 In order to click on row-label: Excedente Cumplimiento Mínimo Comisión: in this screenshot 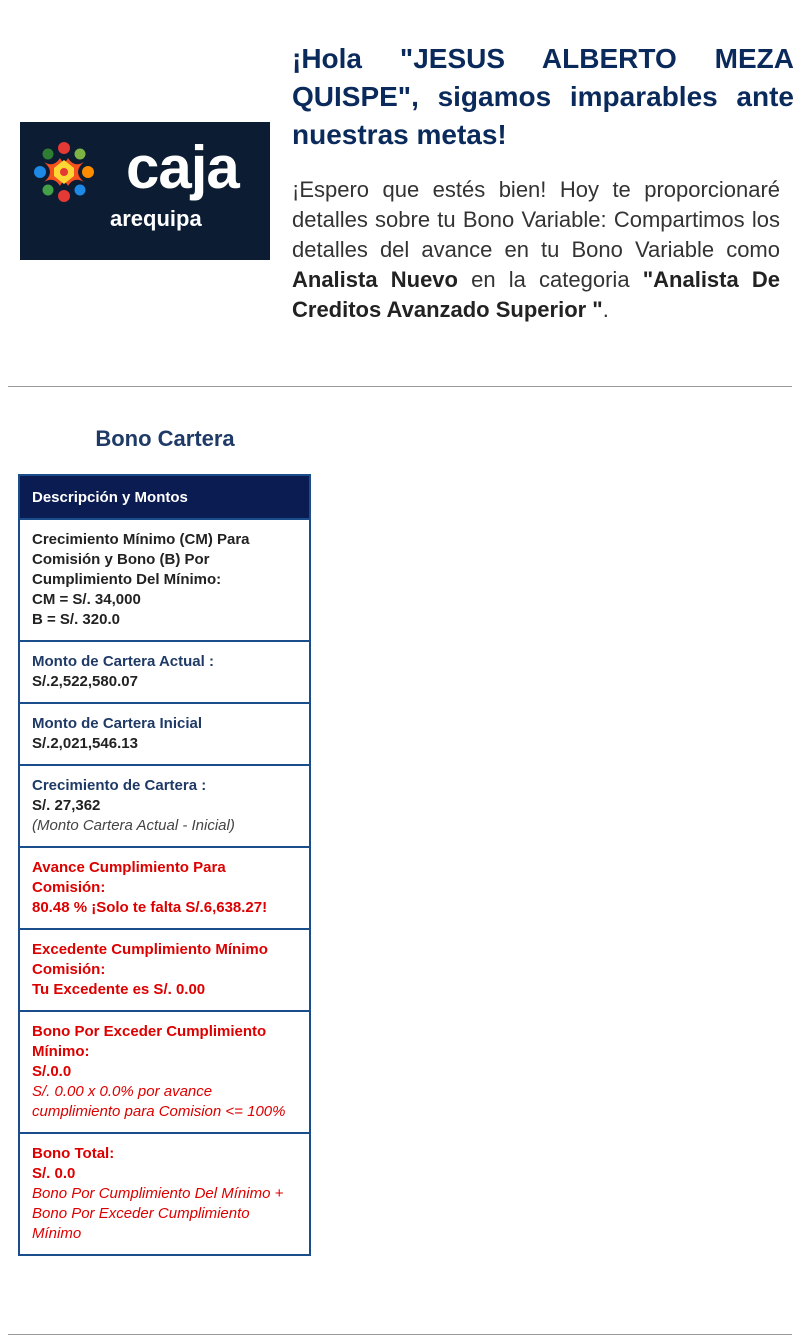, I will do `click(150, 959)`.